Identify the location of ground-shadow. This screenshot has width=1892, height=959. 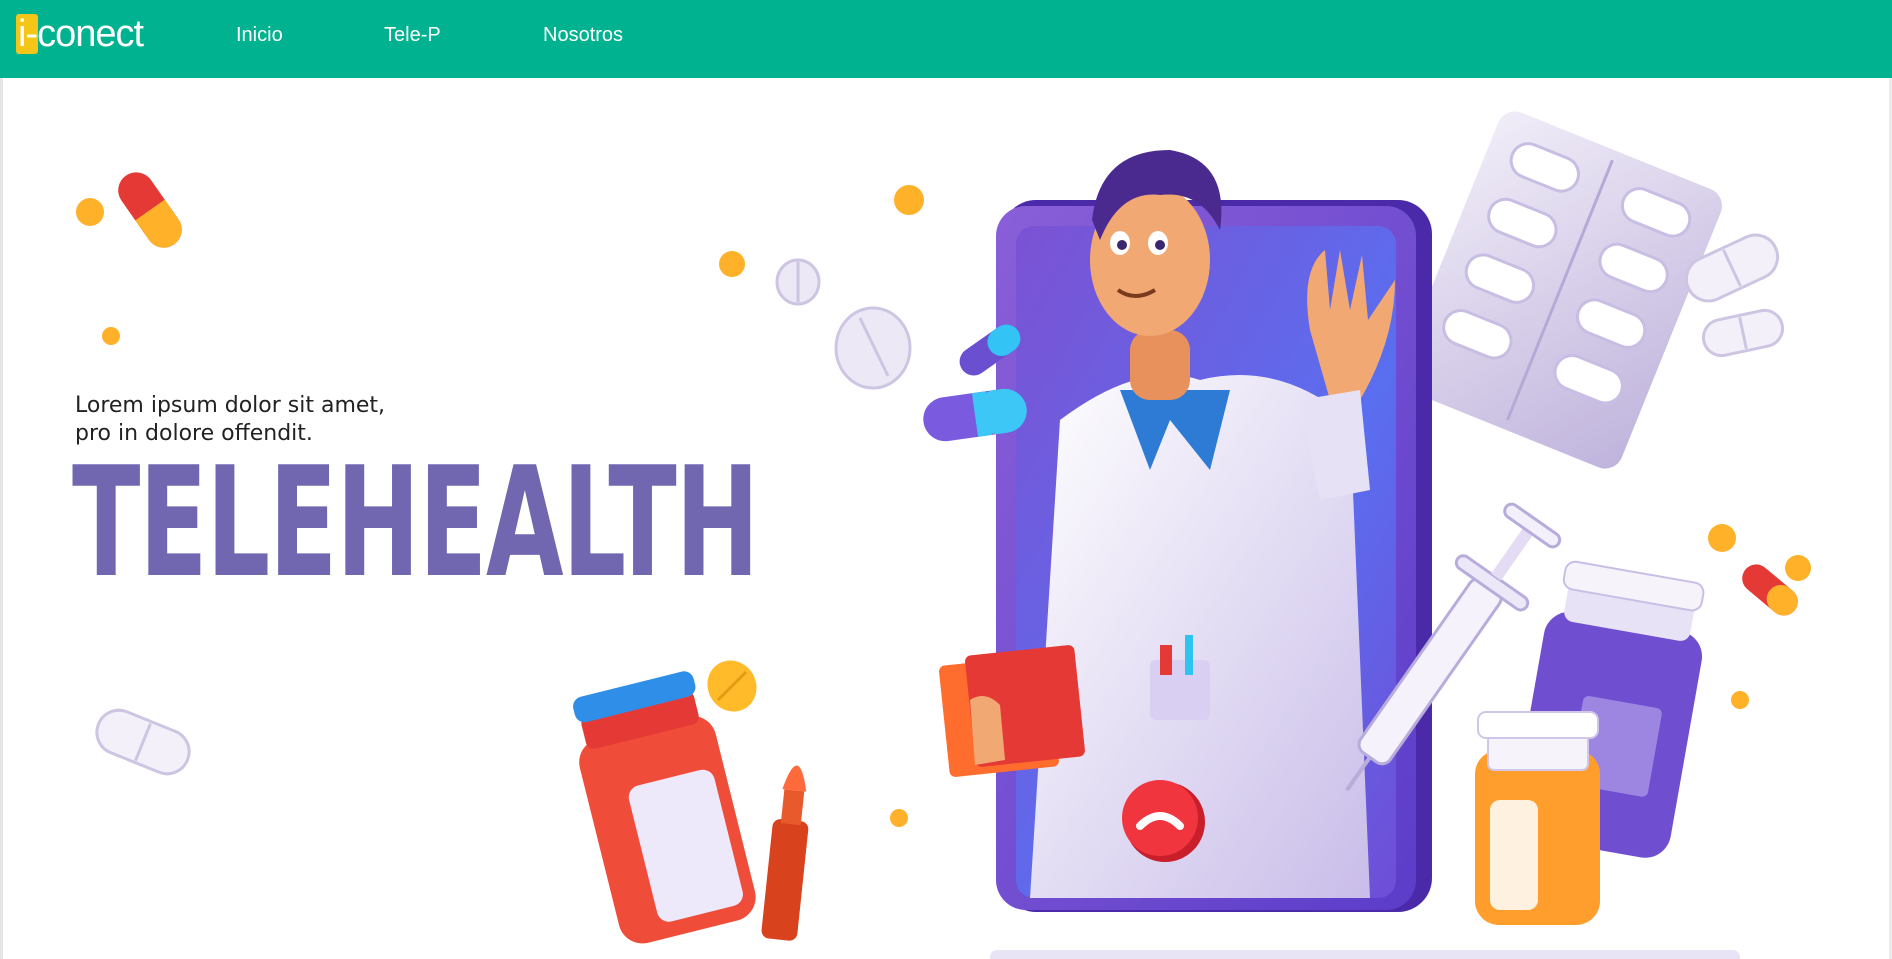
(1365, 954).